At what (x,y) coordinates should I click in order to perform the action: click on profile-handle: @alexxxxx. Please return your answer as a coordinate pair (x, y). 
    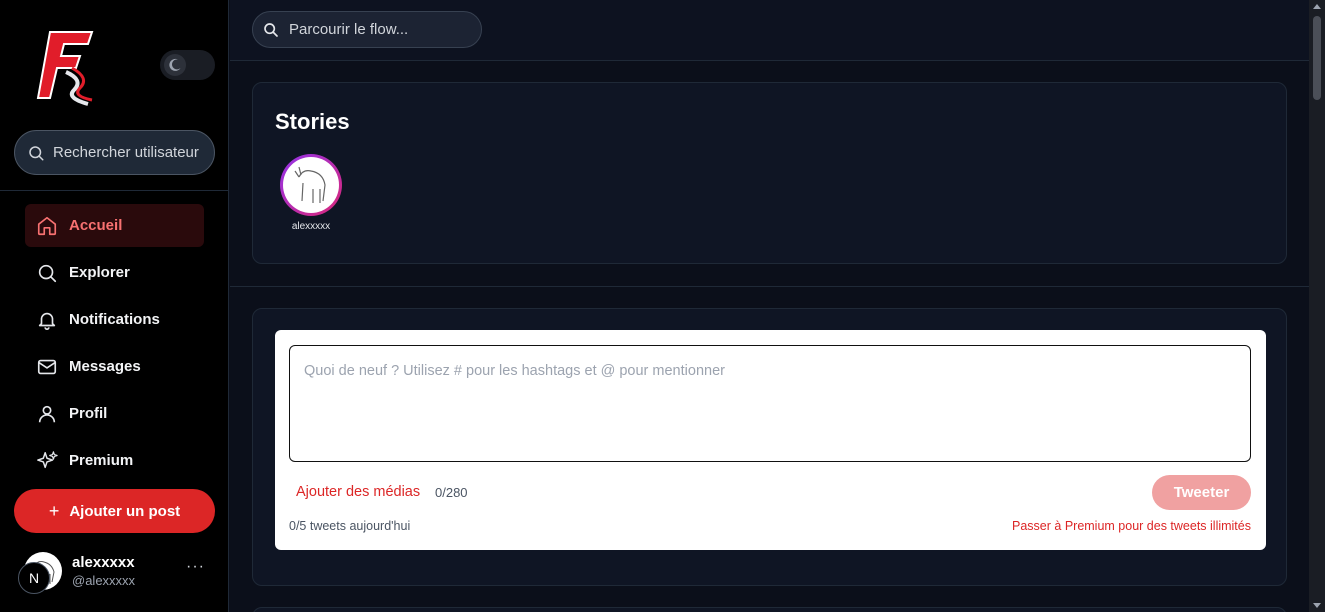
    Looking at the image, I should click on (104, 580).